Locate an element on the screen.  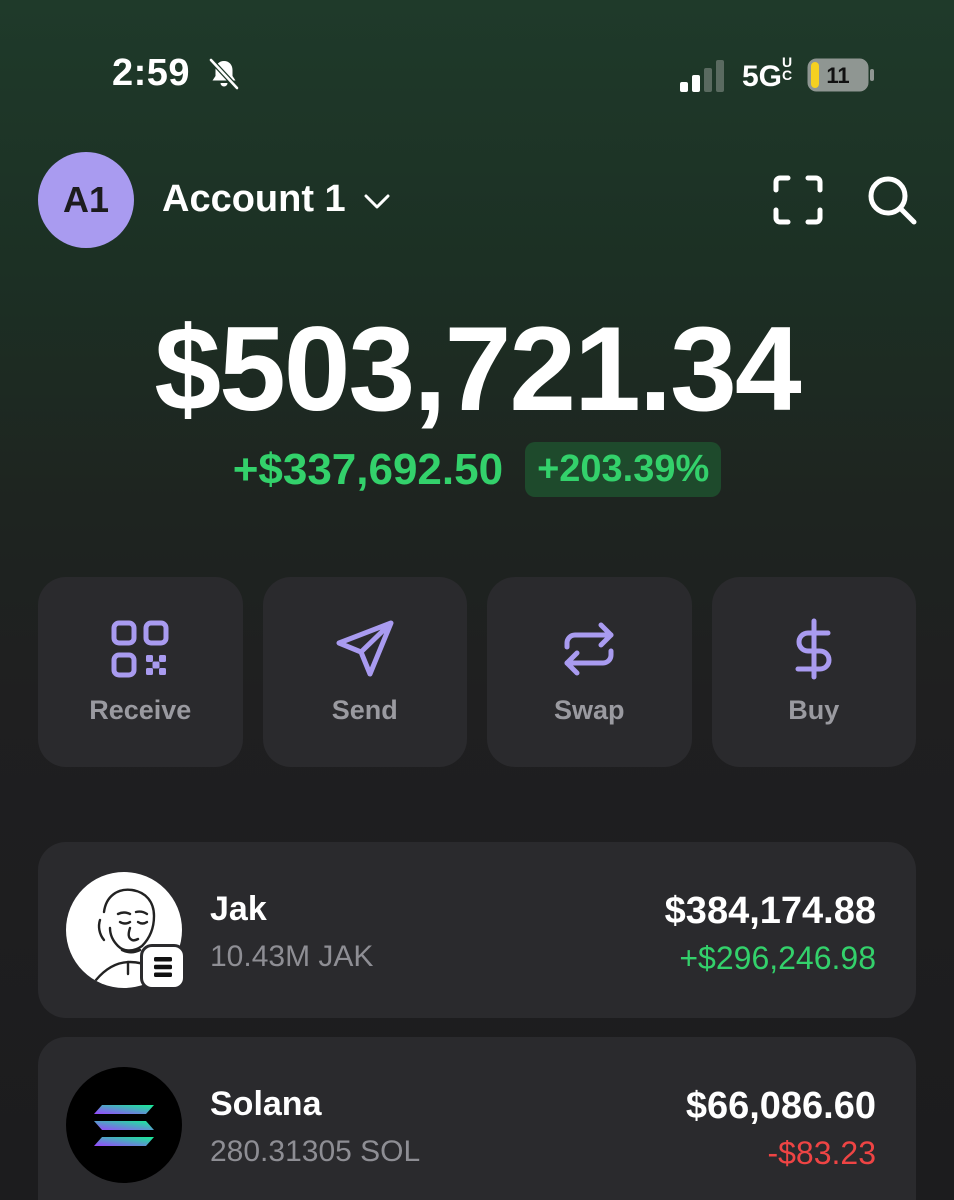
balance-change-amount: +$337,692.50 is located at coordinates (368, 469).